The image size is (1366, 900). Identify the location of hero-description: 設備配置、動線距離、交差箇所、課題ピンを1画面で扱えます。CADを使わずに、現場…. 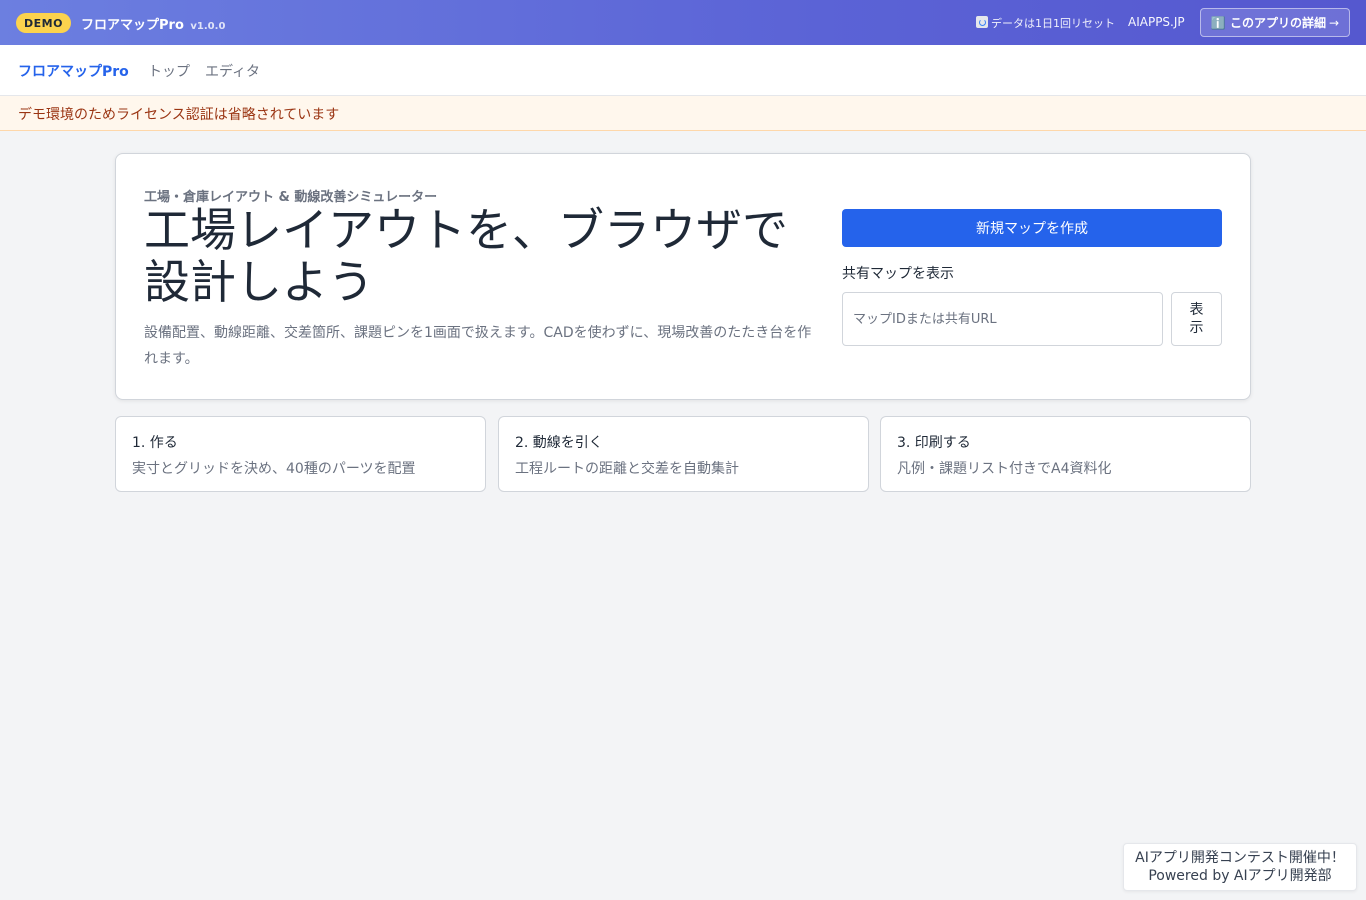
(478, 346).